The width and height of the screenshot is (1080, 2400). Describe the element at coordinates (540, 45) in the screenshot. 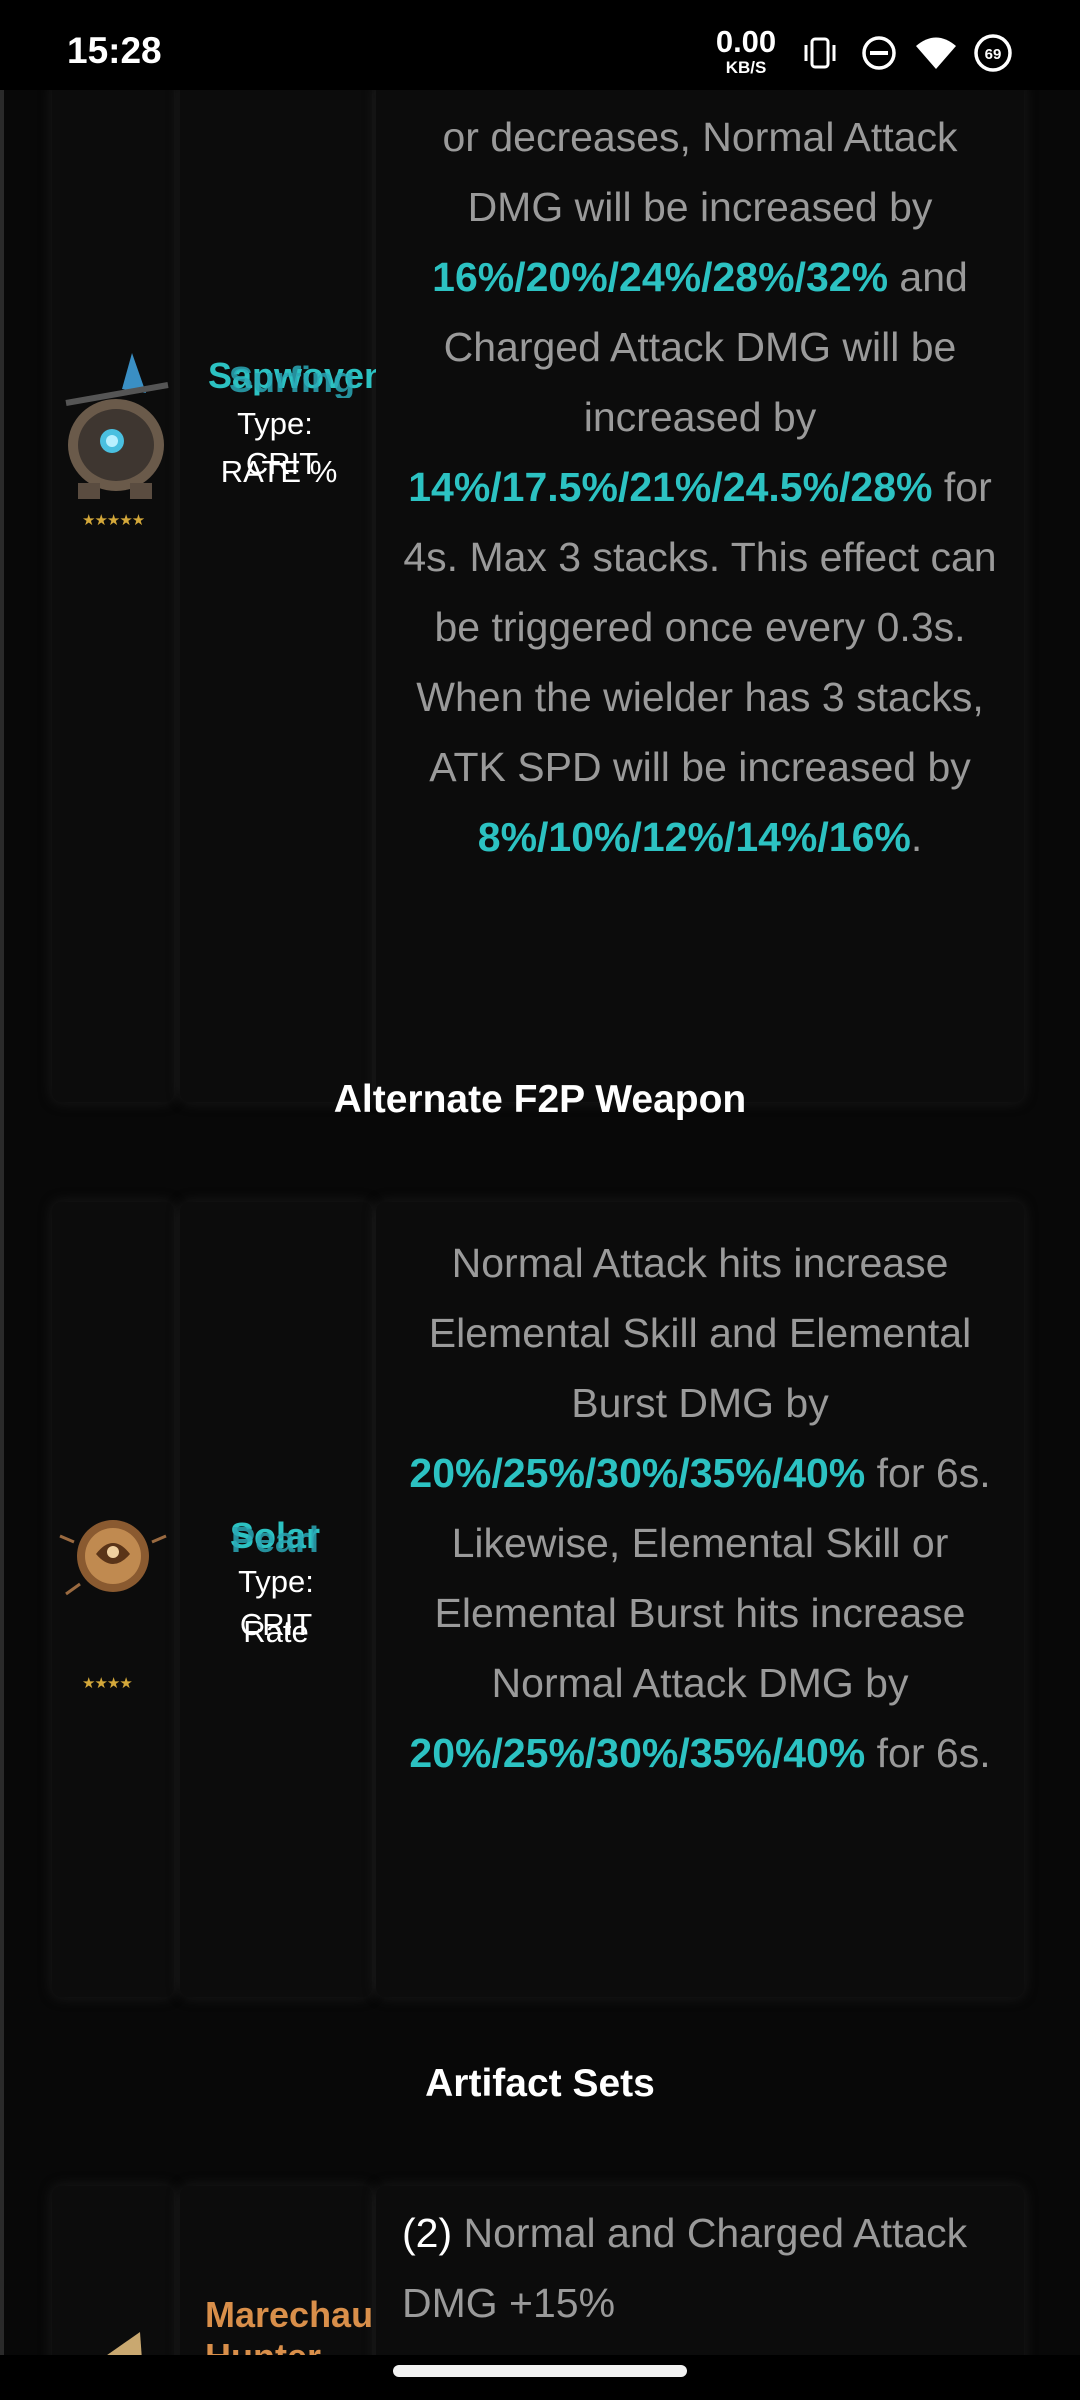

I see `status-bar: 15:28 0.00 KB/S 69` at that location.